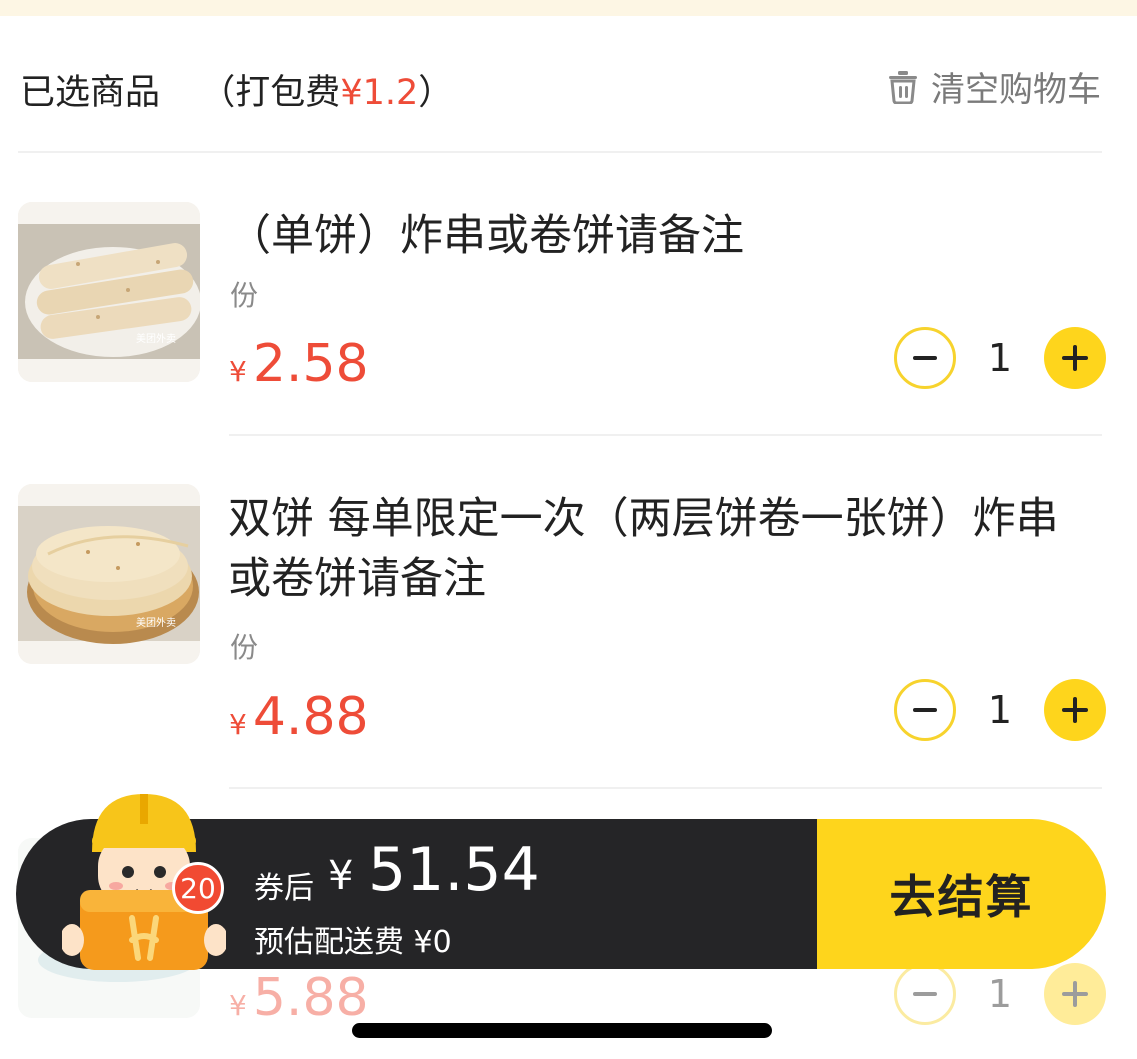 The width and height of the screenshot is (1137, 1059). I want to click on rolled-pancake-image: 美团外卖, so click(109, 292).